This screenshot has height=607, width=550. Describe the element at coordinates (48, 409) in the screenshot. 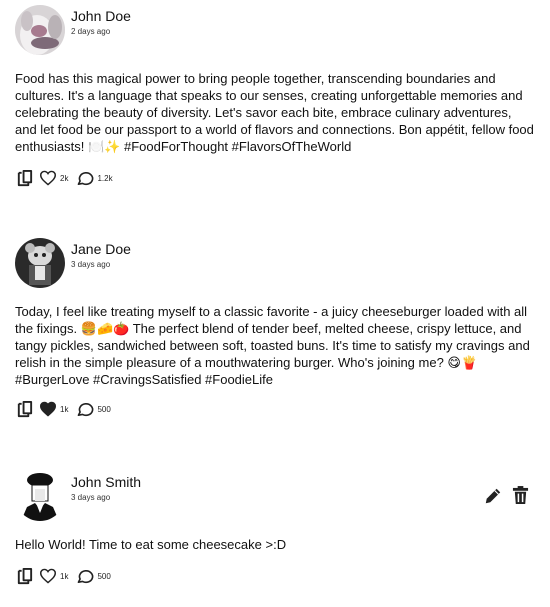

I see `heart-filled-icon` at that location.